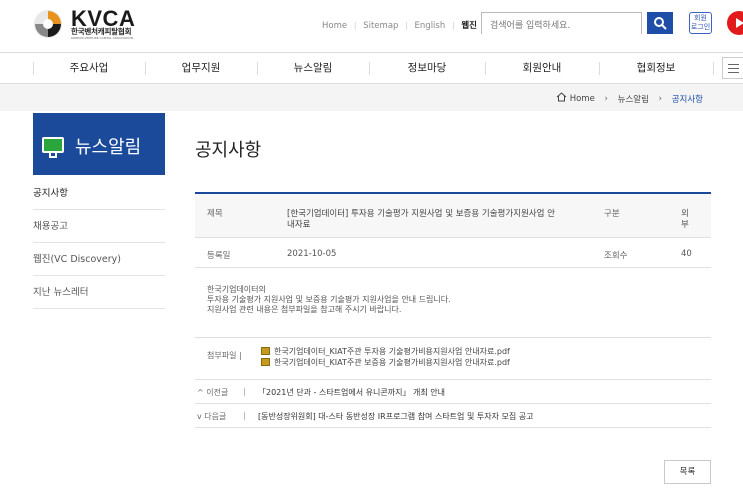  I want to click on prev-post-link: 「2021년 단과 - 스타트업에서 유니콘까지」 개최 안내, so click(351, 392).